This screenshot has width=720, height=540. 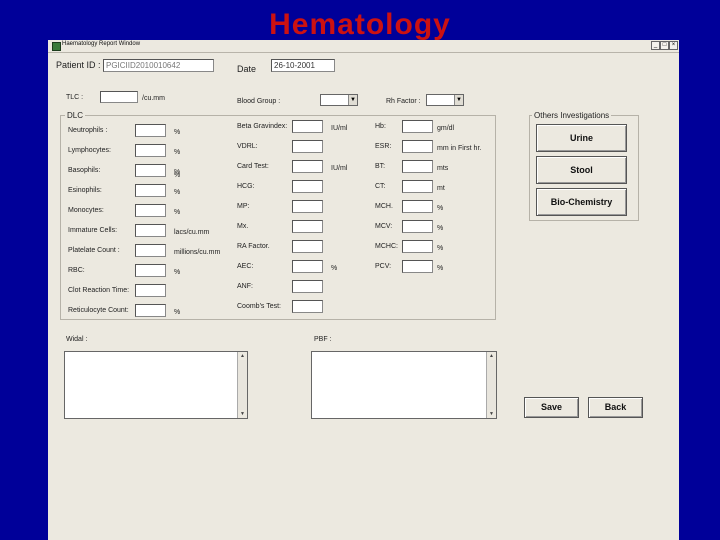 I want to click on rh-factor-select: ▼, so click(x=445, y=100).